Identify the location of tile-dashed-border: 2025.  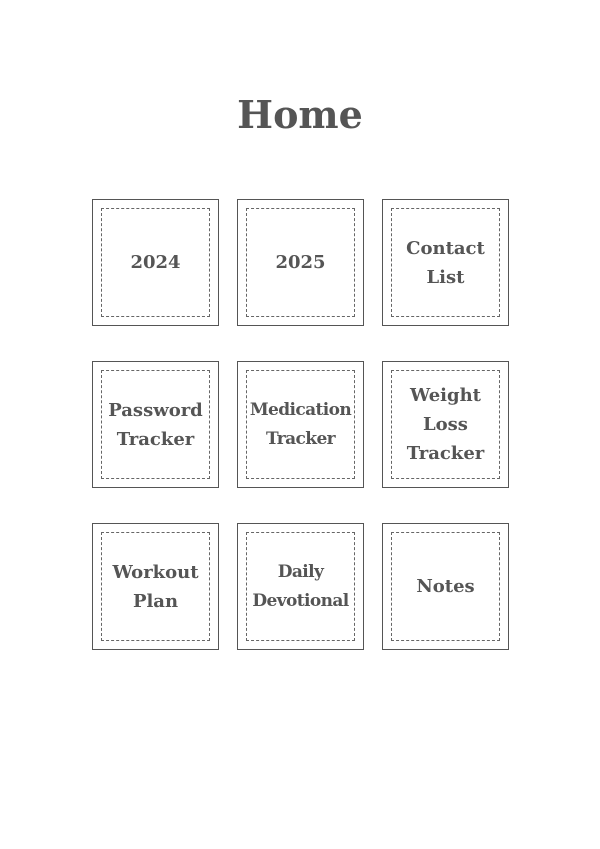
(300, 262).